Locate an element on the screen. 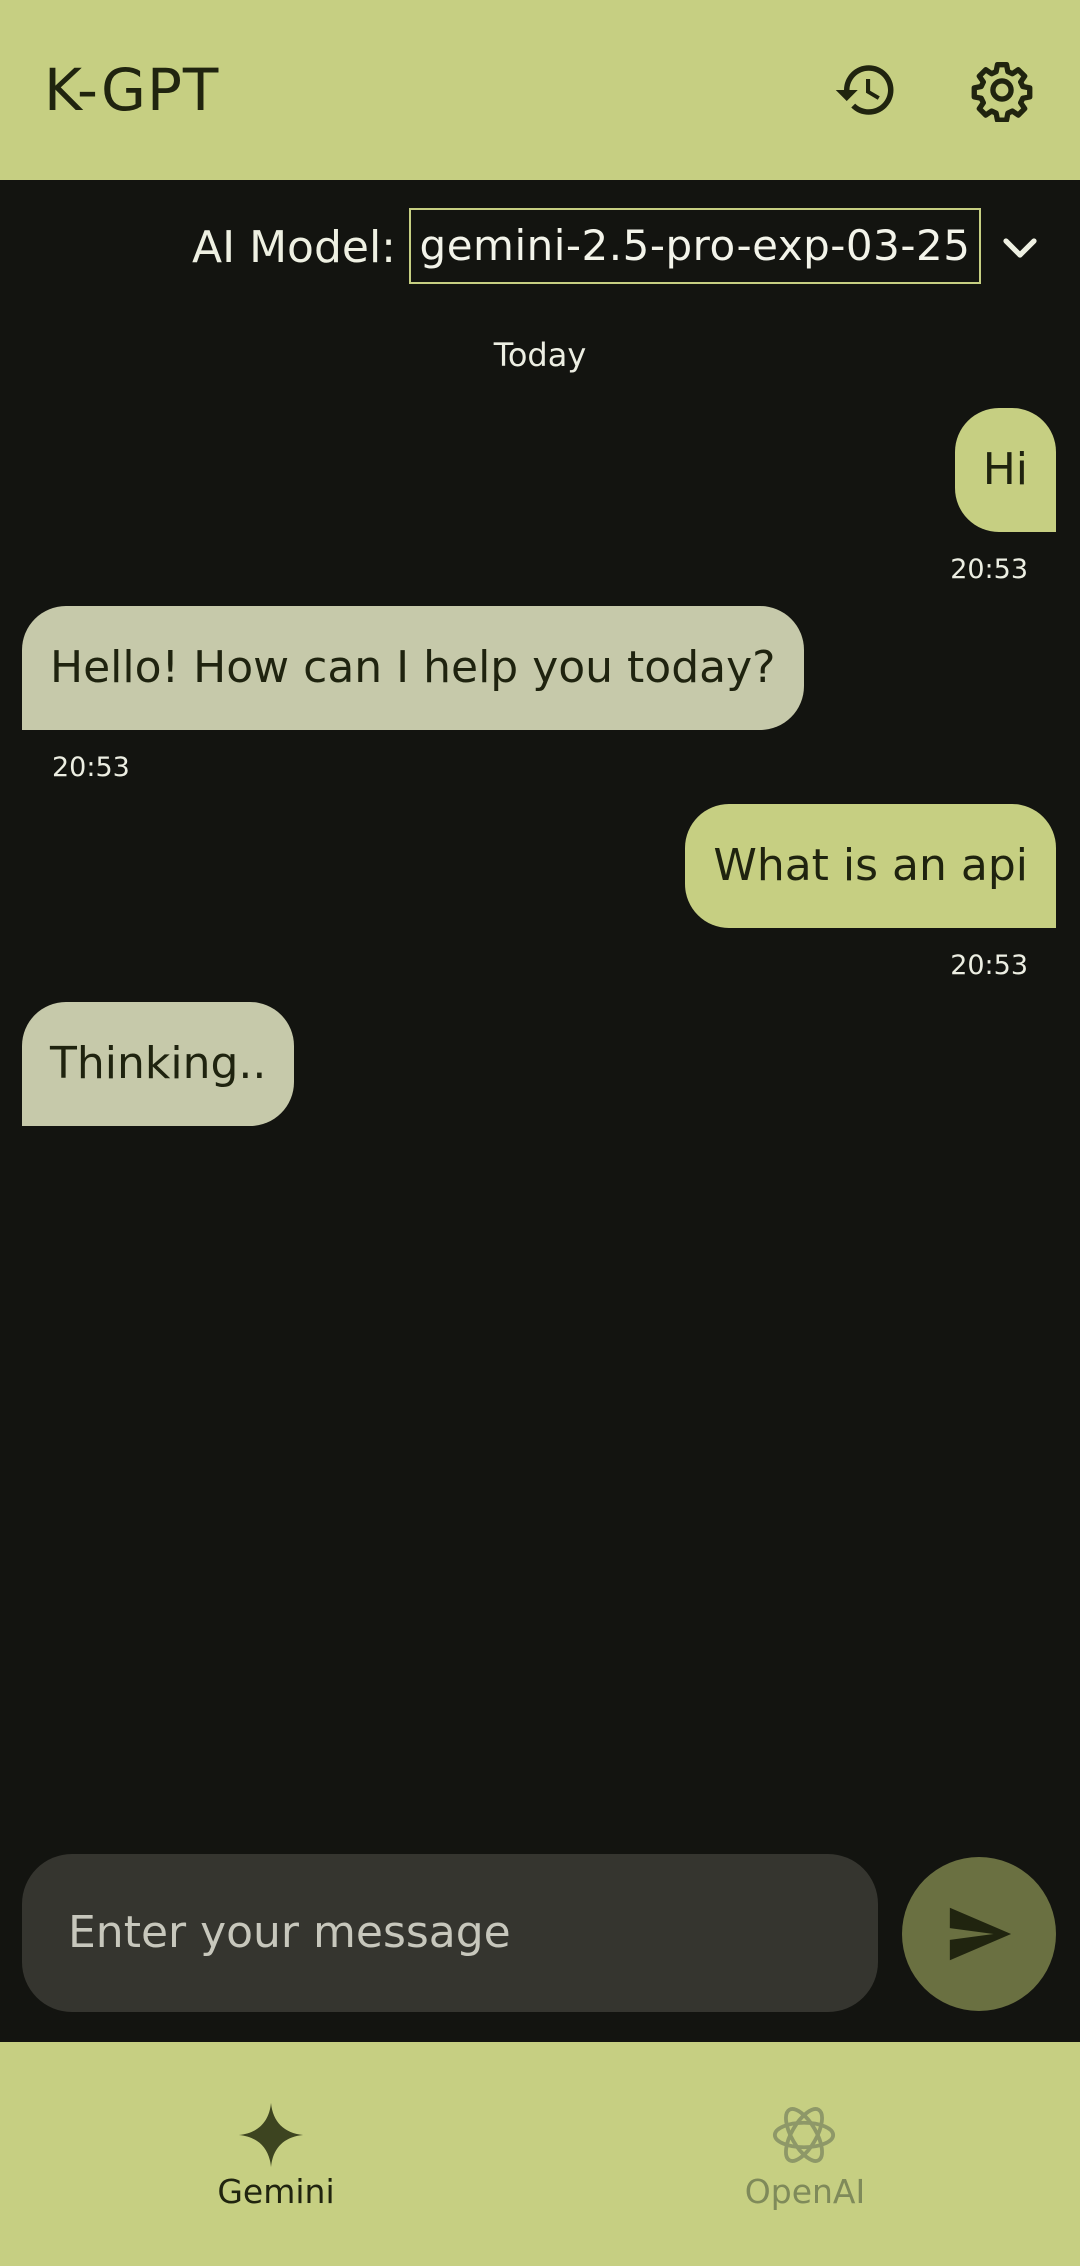 This screenshot has width=1080, height=2266. user-message-bubble: What is an api is located at coordinates (870, 866).